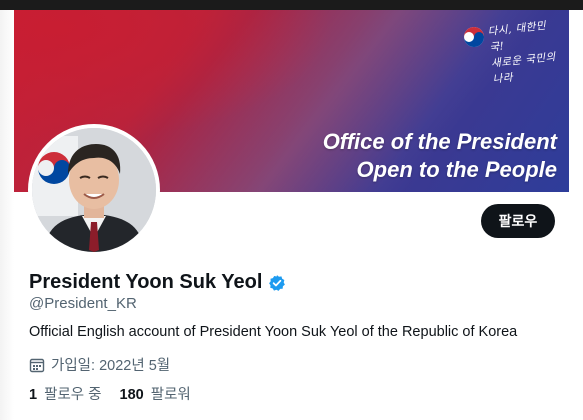 This screenshot has height=420, width=583. What do you see at coordinates (474, 37) in the screenshot?
I see `taegeuk-logo-icon` at bounding box center [474, 37].